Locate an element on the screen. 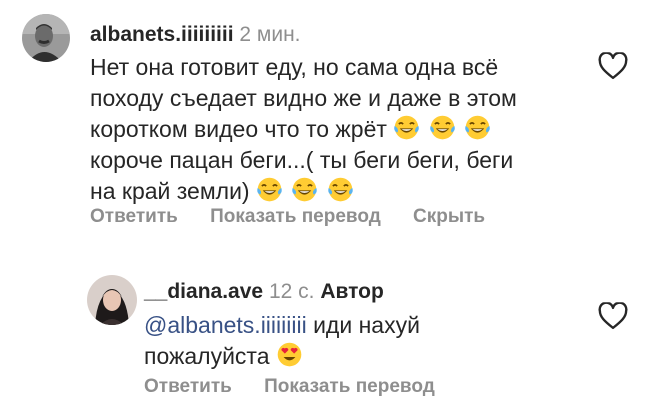  comment-actions: Ответить Показать перевод is located at coordinates (303, 387).